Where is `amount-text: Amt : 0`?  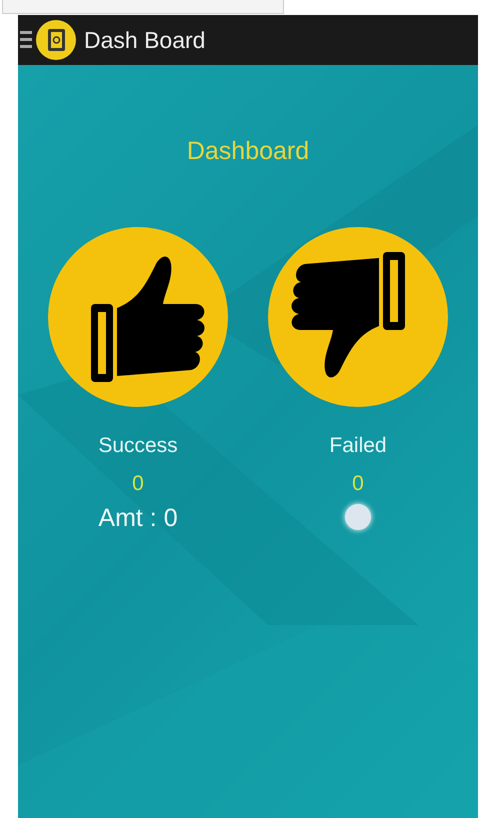
amount-text: Amt : 0 is located at coordinates (138, 518).